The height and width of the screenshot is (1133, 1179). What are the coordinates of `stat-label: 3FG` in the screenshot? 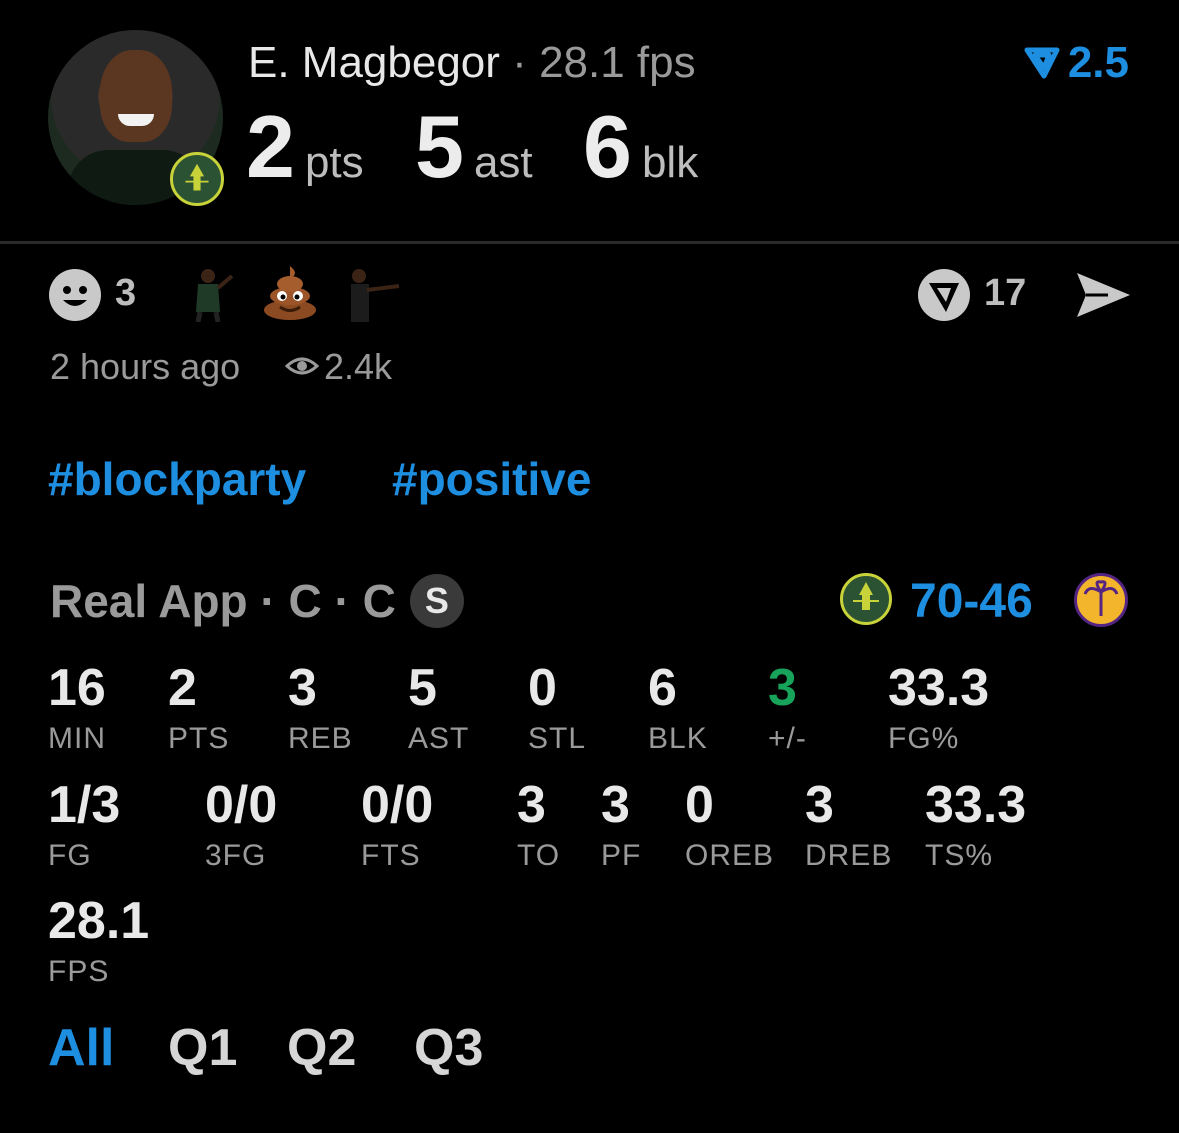 It's located at (236, 855).